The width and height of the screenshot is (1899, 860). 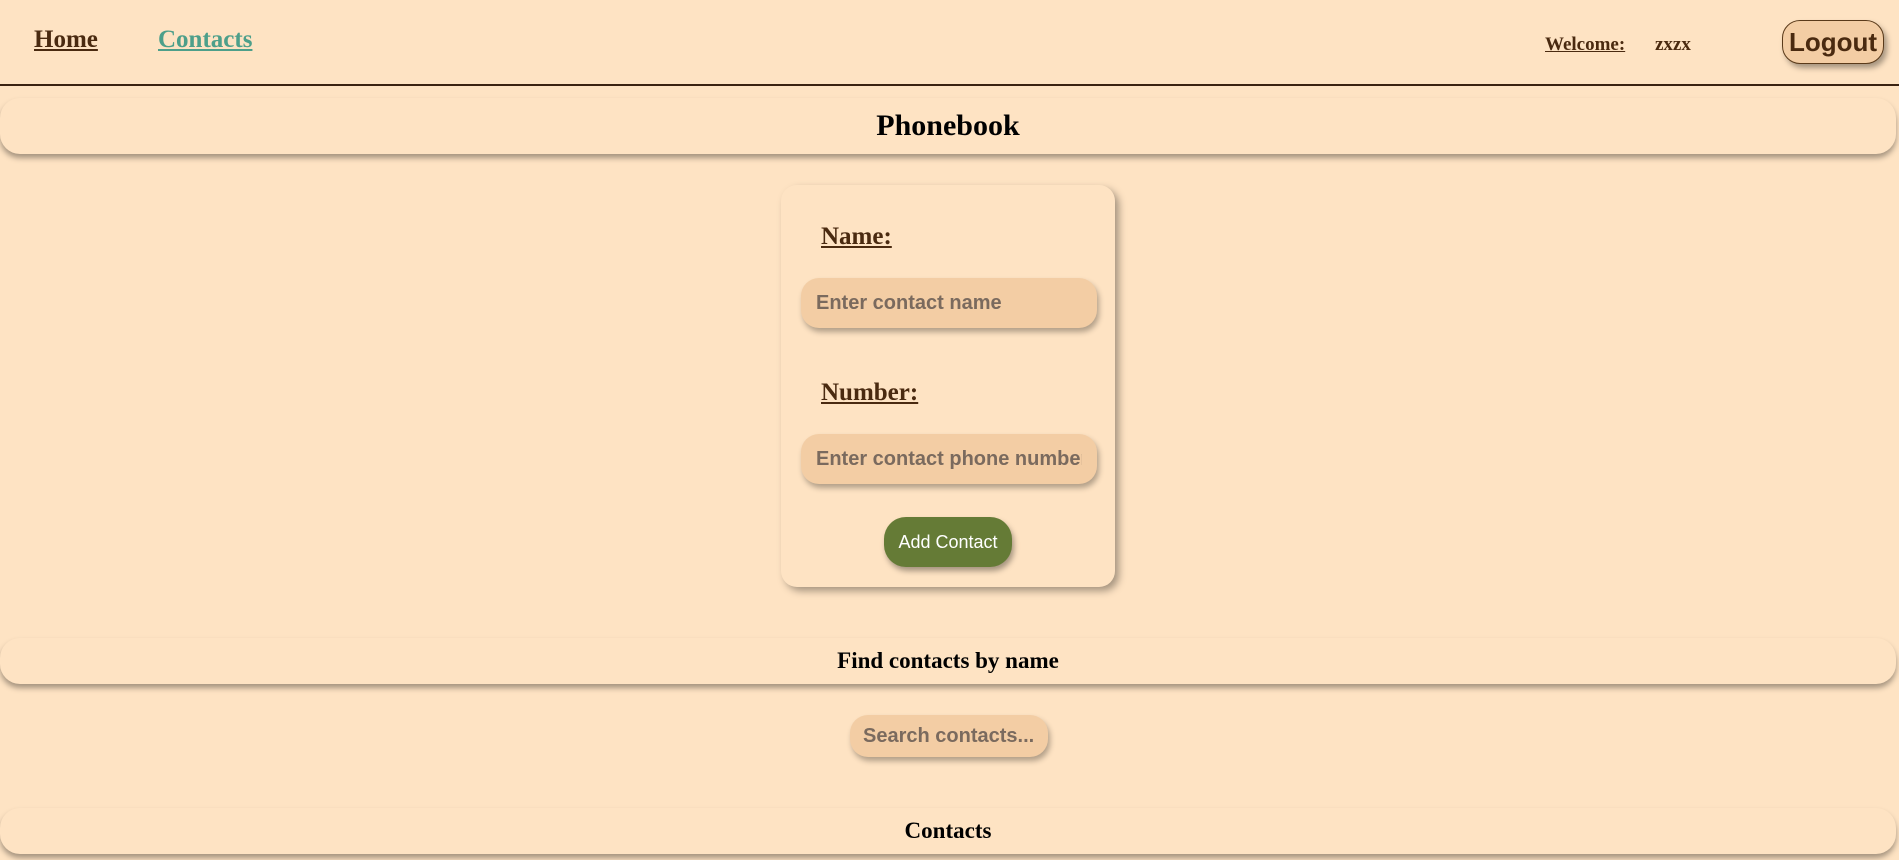 What do you see at coordinates (856, 236) in the screenshot?
I see `name-field-label: Name:` at bounding box center [856, 236].